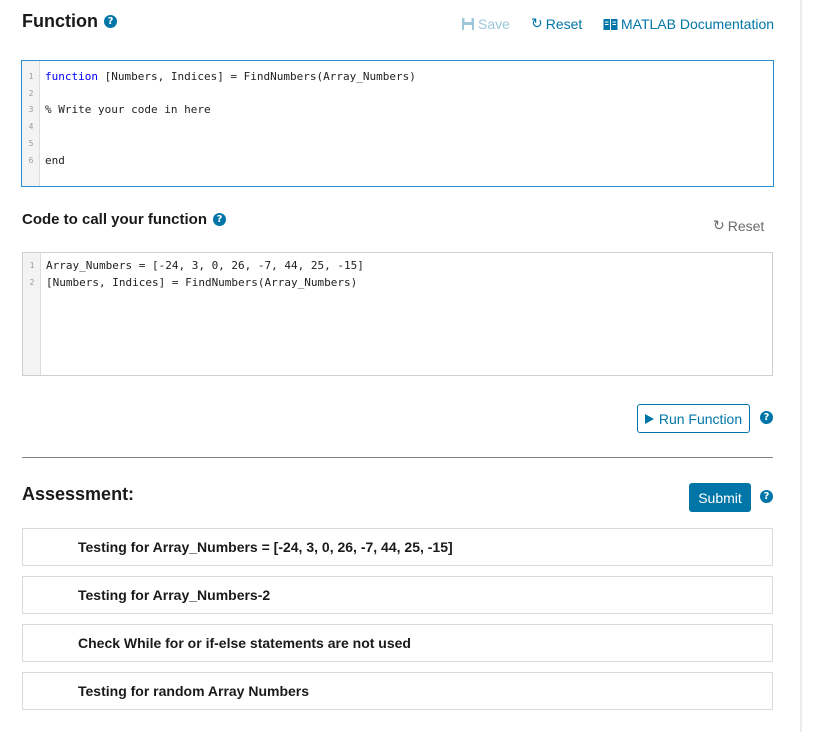  Describe the element at coordinates (397, 595) in the screenshot. I see `test-item: Testing for Array_Numbers-2` at that location.